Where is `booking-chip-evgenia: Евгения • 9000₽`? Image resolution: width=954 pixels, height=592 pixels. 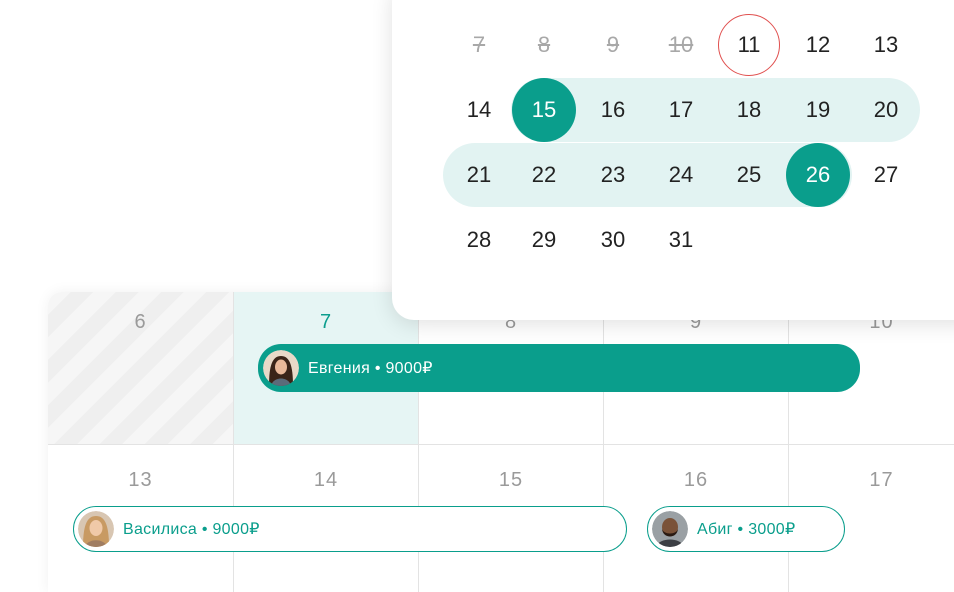
booking-chip-evgenia: Евгения • 9000₽ is located at coordinates (559, 368).